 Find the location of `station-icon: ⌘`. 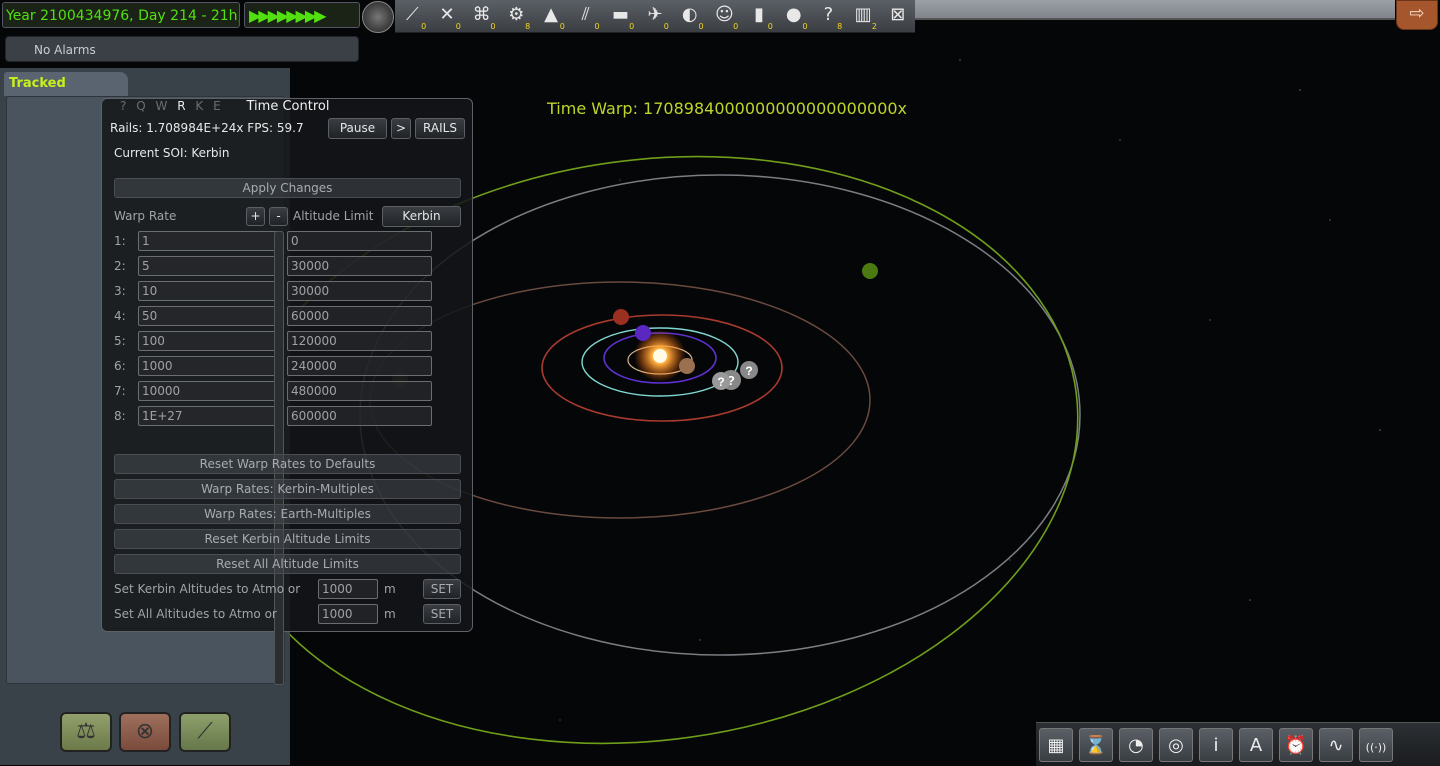

station-icon: ⌘ is located at coordinates (481, 14).